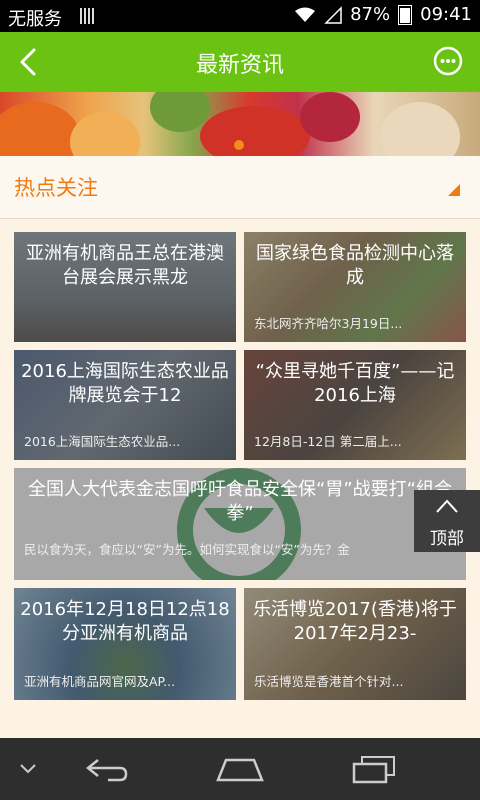 The image size is (480, 800). What do you see at coordinates (56, 188) in the screenshot?
I see `section-title: 热点关注` at bounding box center [56, 188].